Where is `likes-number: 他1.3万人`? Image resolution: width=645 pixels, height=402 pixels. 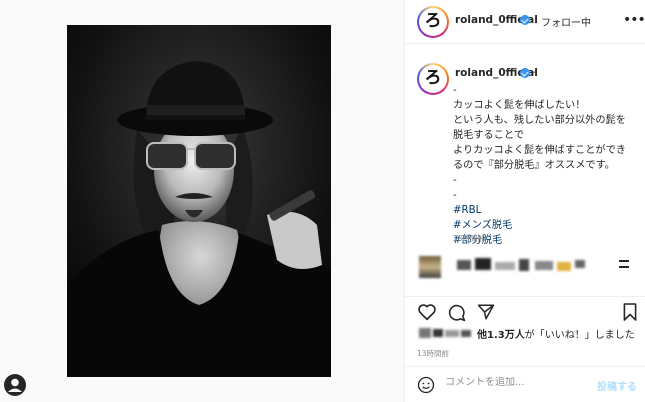 likes-number: 他1.3万人 is located at coordinates (501, 335).